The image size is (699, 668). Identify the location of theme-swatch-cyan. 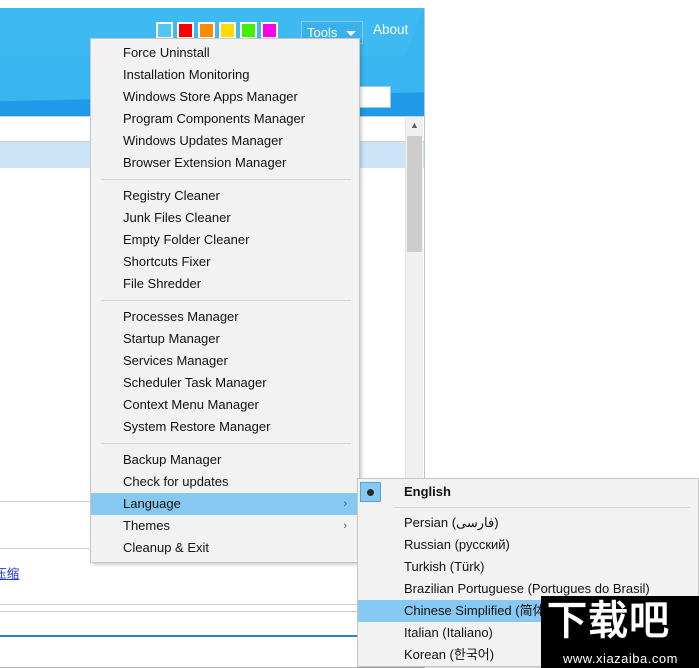
(164, 30).